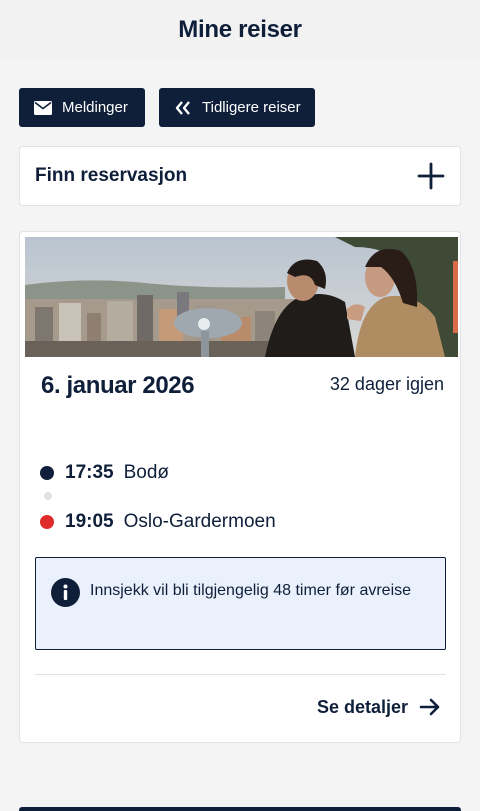 Image resolution: width=480 pixels, height=811 pixels. I want to click on trip-photo, so click(241, 297).